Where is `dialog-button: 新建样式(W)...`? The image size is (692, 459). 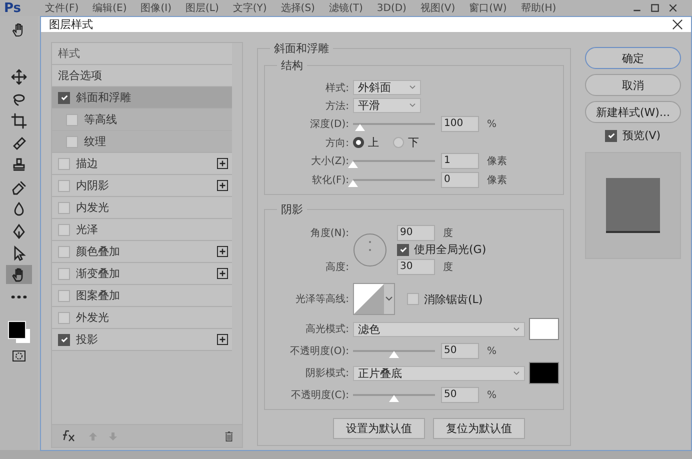 dialog-button: 新建样式(W)... is located at coordinates (633, 112).